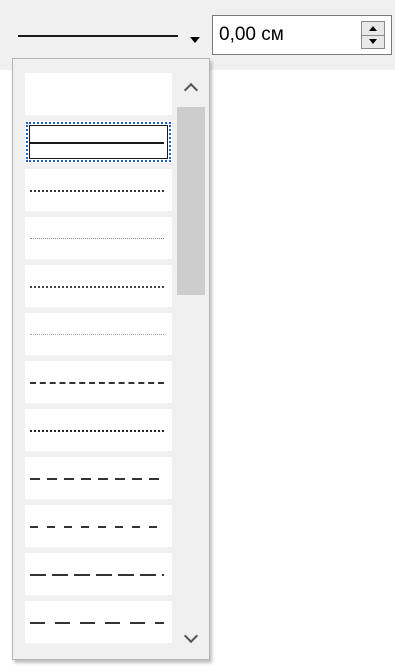 This screenshot has height=666, width=395. What do you see at coordinates (373, 29) in the screenshot?
I see `spin-up-icon` at bounding box center [373, 29].